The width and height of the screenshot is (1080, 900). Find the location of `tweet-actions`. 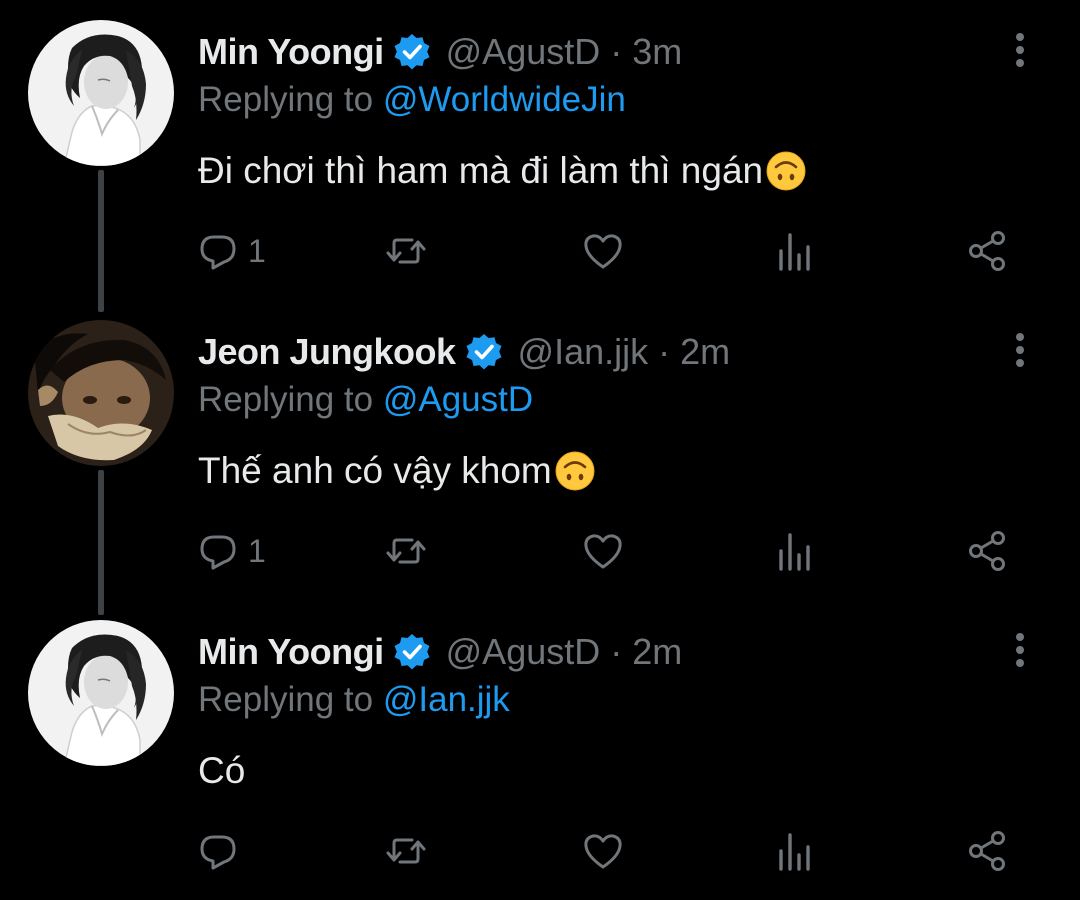

tweet-actions is located at coordinates (540, 851).